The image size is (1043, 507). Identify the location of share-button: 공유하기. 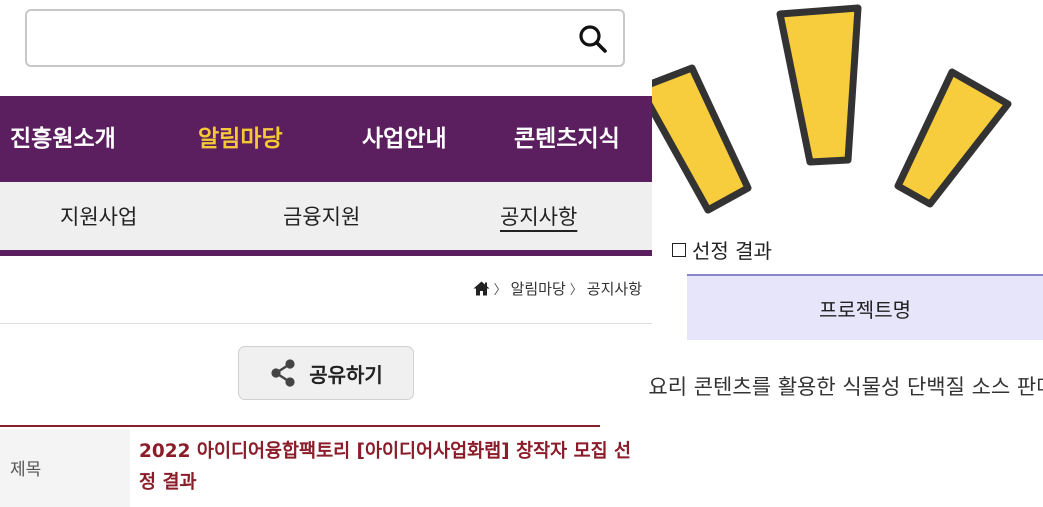
(326, 373).